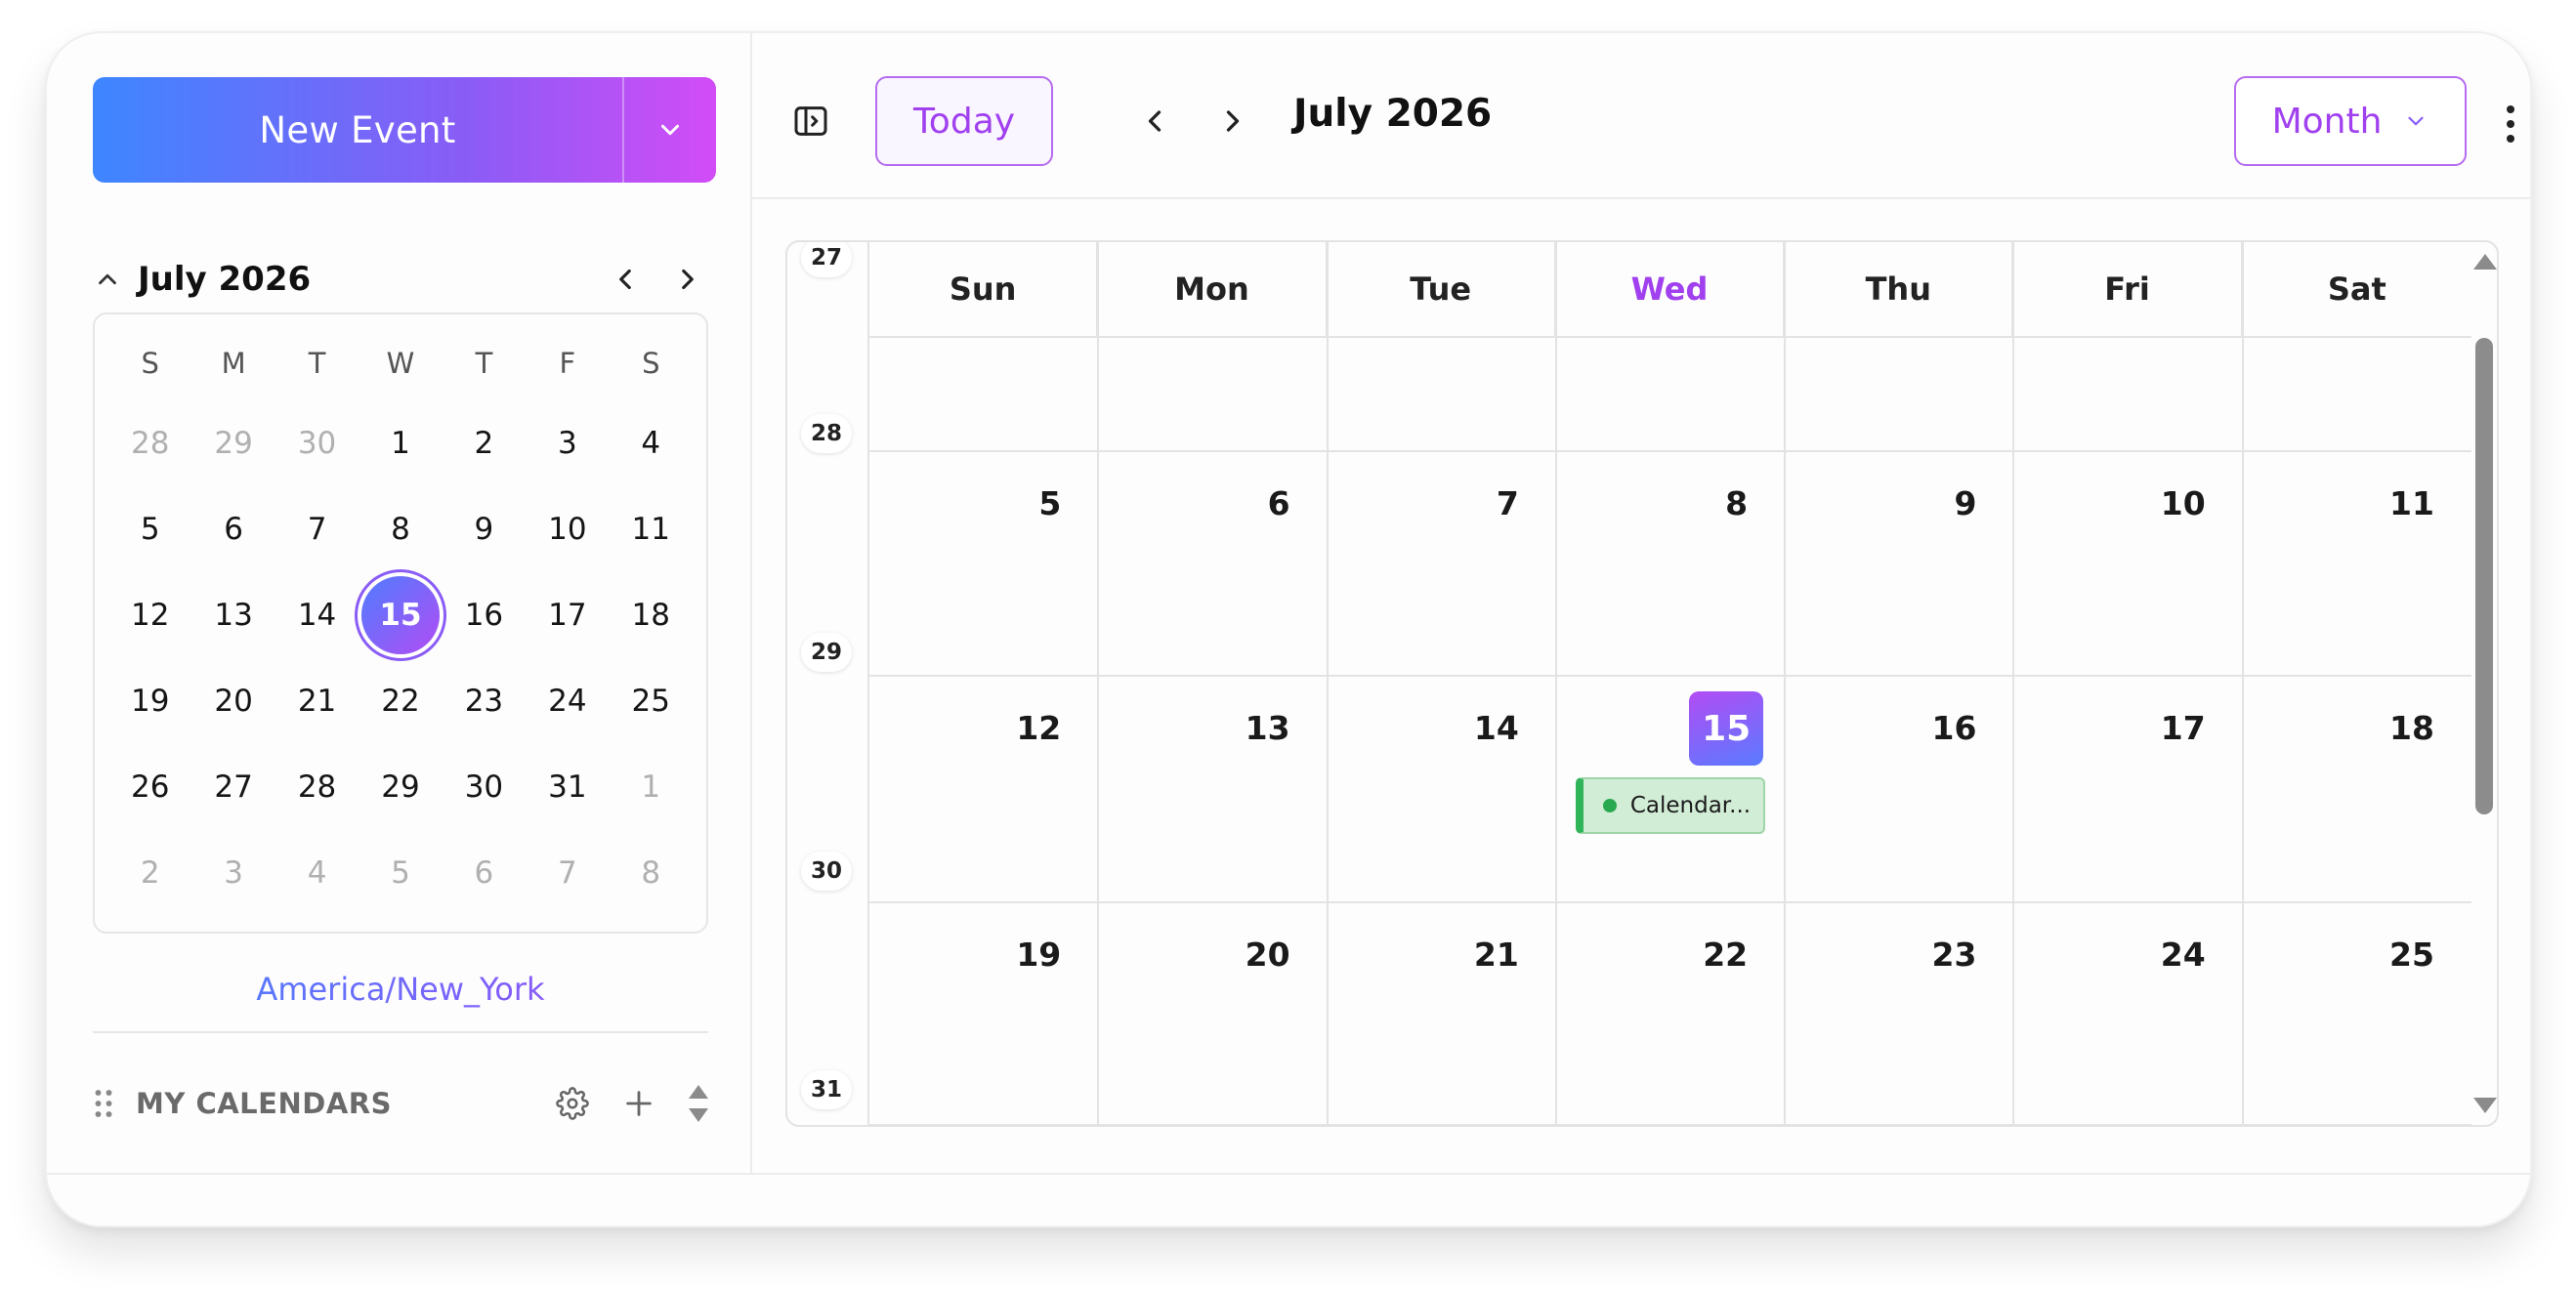 This screenshot has width=2576, height=1290. What do you see at coordinates (1899, 563) in the screenshot?
I see `day-cell: 9` at bounding box center [1899, 563].